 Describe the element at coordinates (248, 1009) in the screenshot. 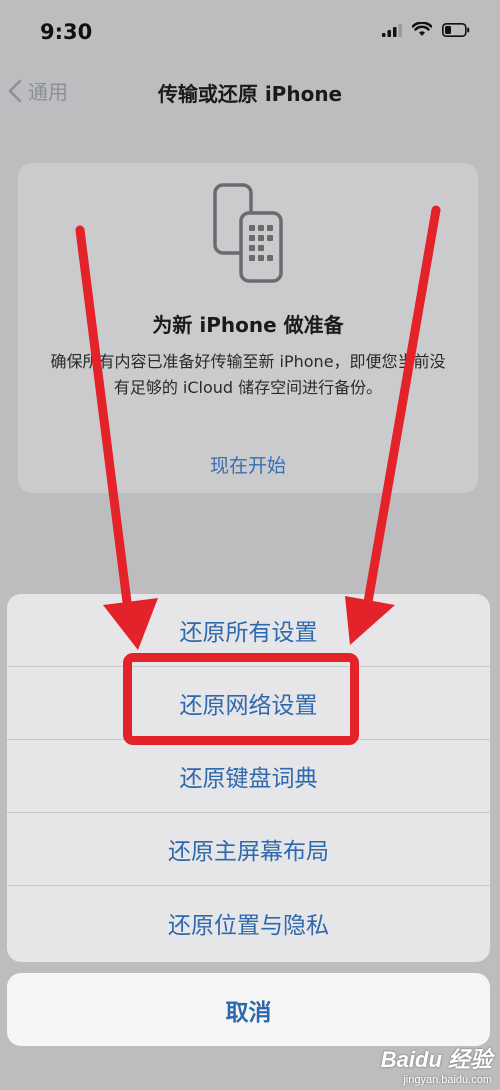

I see `cancel-button: 取消` at that location.